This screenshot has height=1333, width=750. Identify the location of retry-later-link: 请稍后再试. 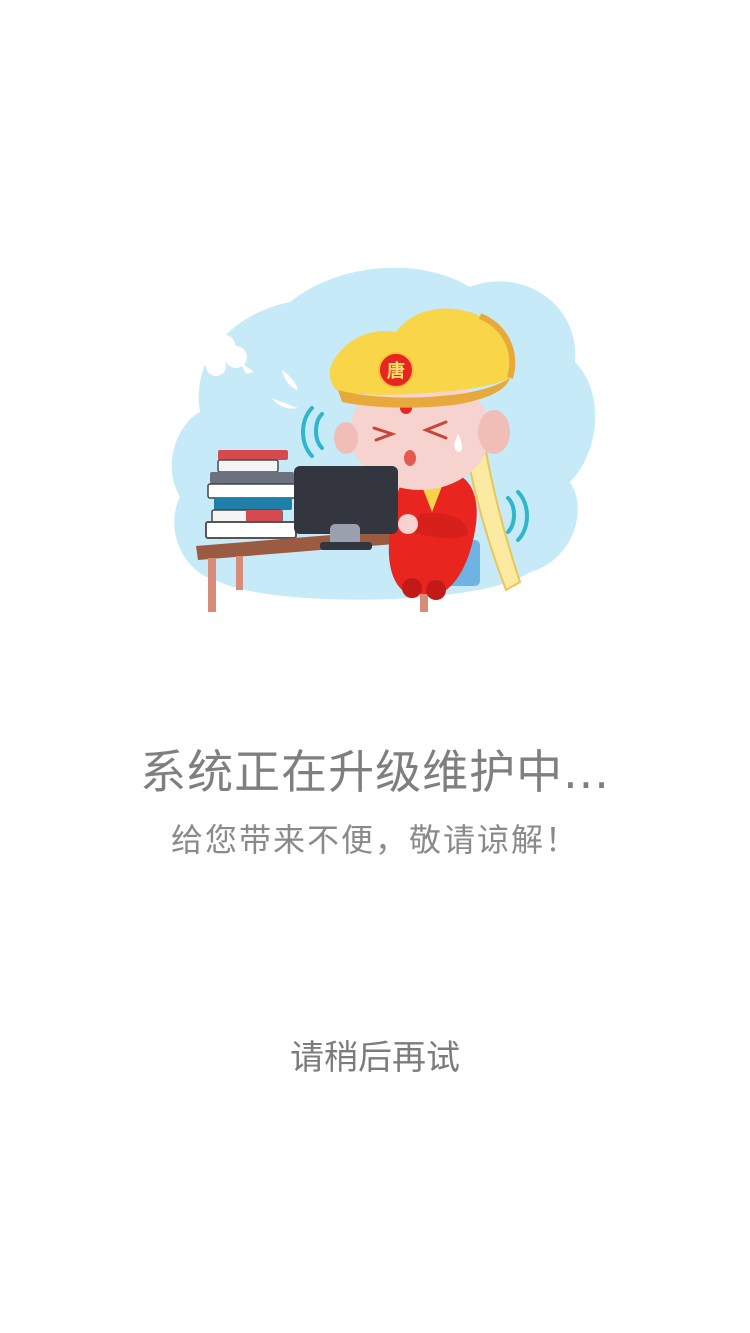
(375, 1058).